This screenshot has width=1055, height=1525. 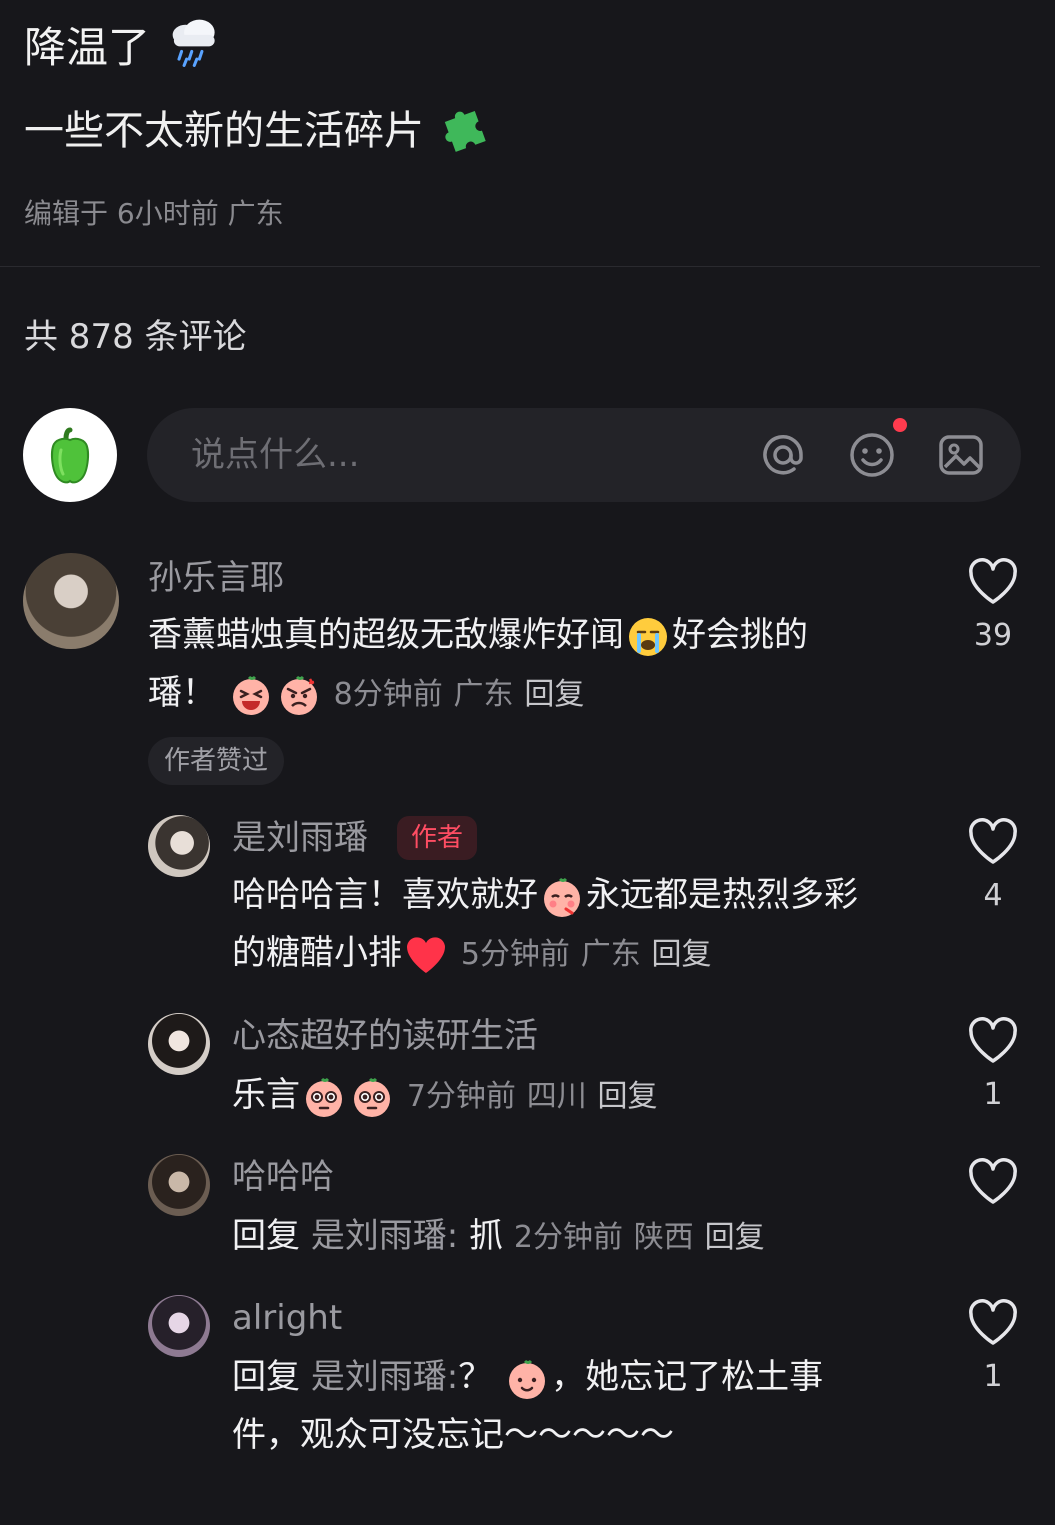 What do you see at coordinates (317, 953) in the screenshot?
I see `comment-text-part: 的糖醋小排` at bounding box center [317, 953].